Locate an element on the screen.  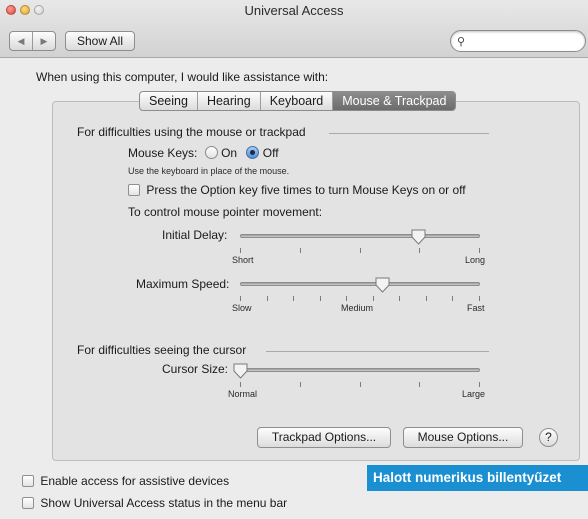
help-button: ? is located at coordinates (548, 437).